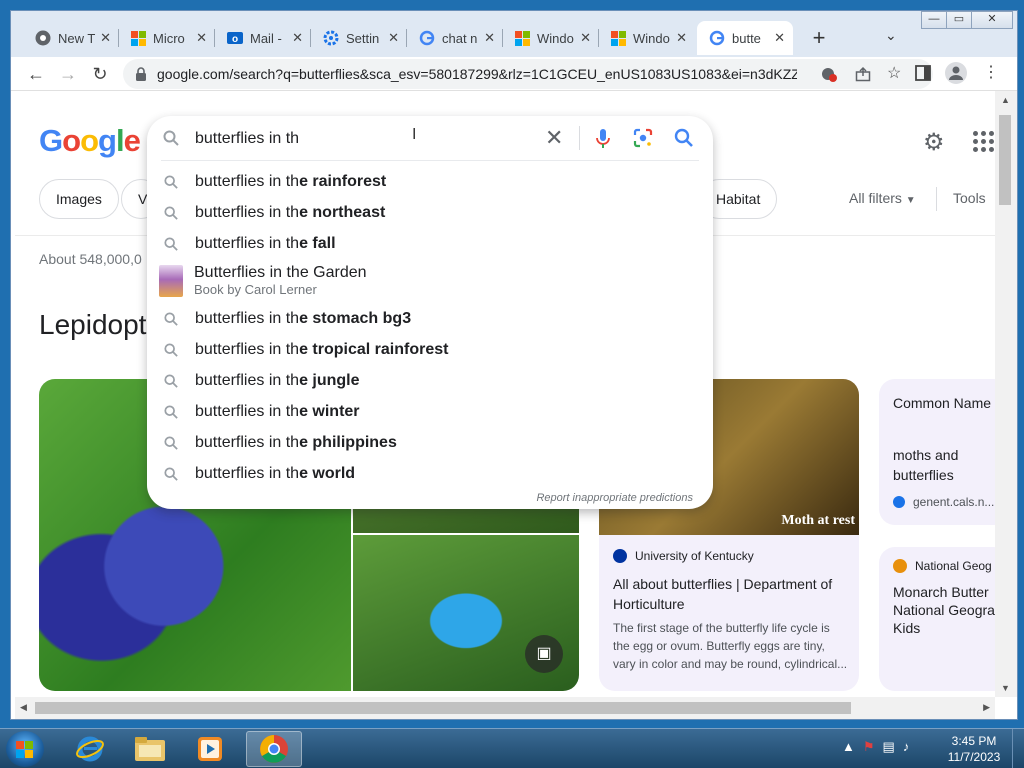 Image resolution: width=1024 pixels, height=768 pixels. I want to click on windows-flag-icon, so click(24, 749).